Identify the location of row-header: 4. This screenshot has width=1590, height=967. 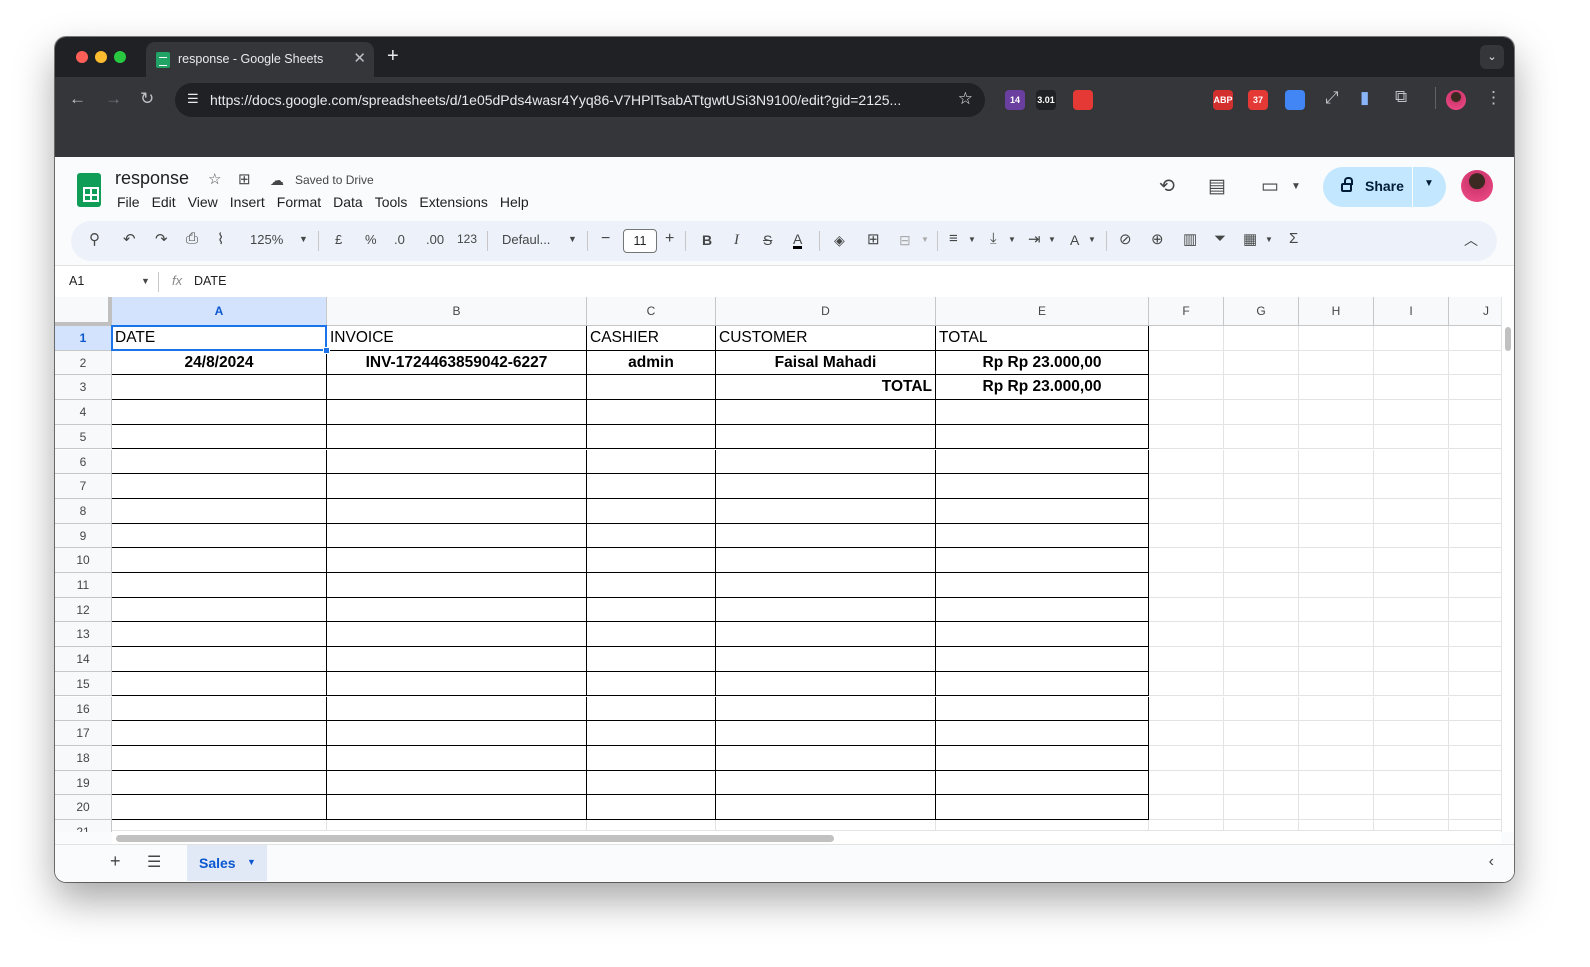
(83, 412).